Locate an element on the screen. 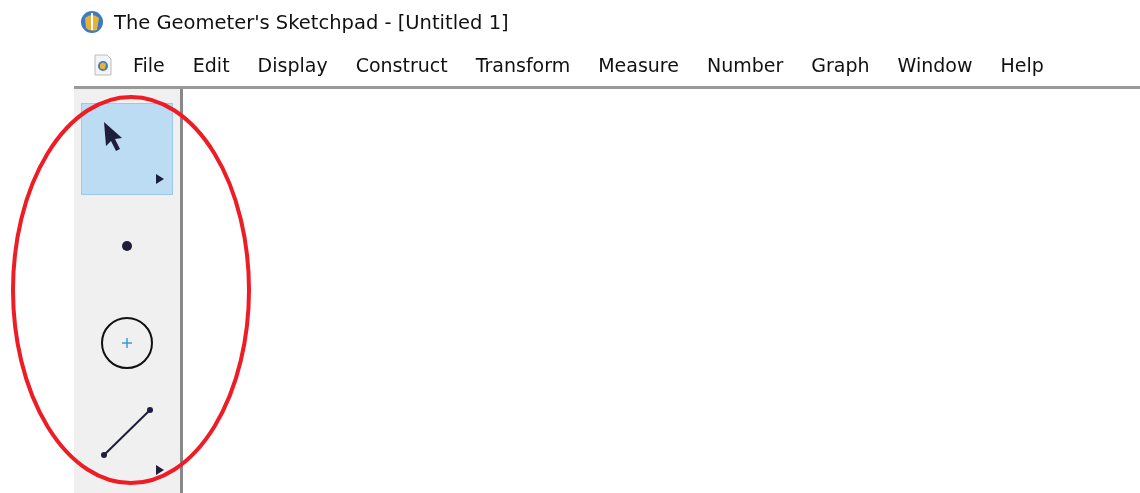  compass-circle-icon is located at coordinates (127, 343).